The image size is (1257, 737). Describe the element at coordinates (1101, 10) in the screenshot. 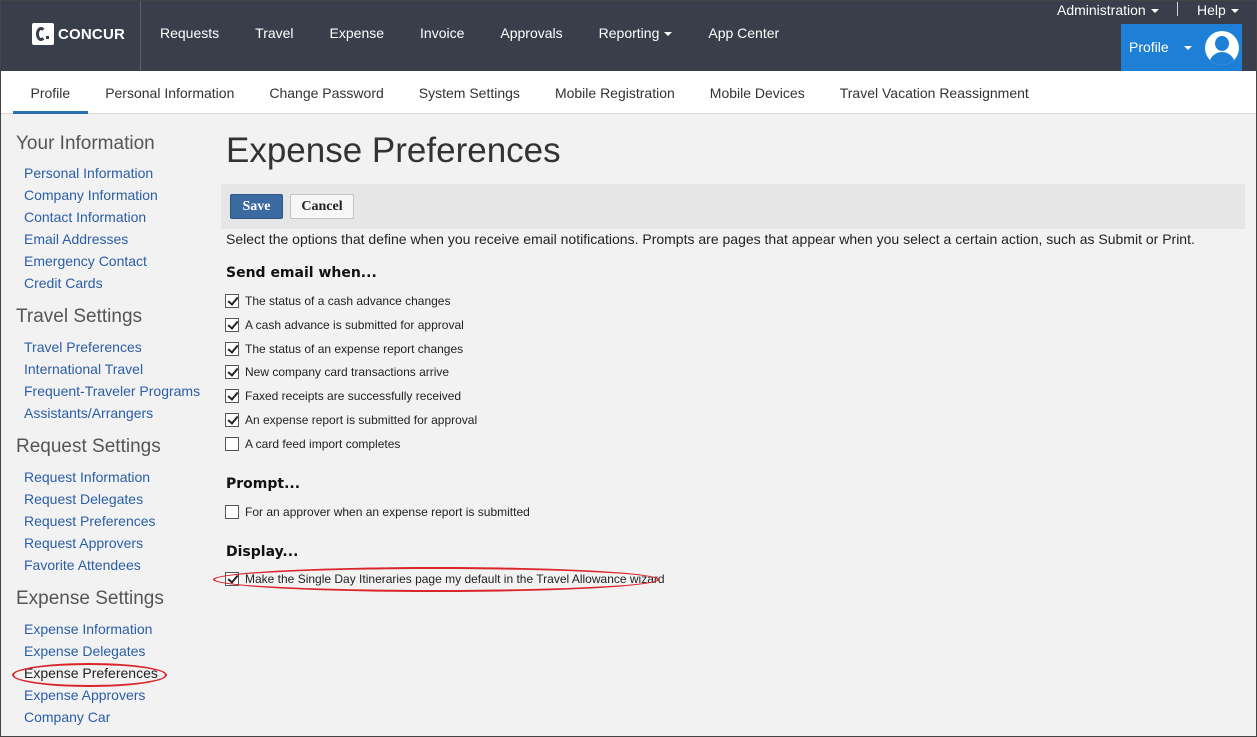

I see `administration-label: Administration` at that location.